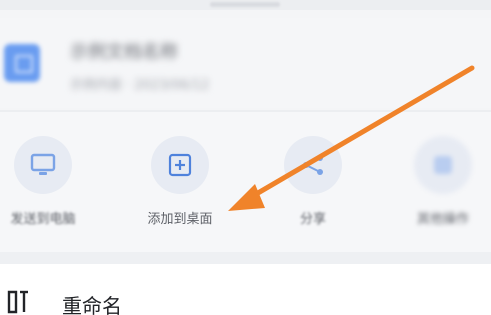 Image resolution: width=491 pixels, height=315 pixels. I want to click on share-button: 分享, so click(313, 181).